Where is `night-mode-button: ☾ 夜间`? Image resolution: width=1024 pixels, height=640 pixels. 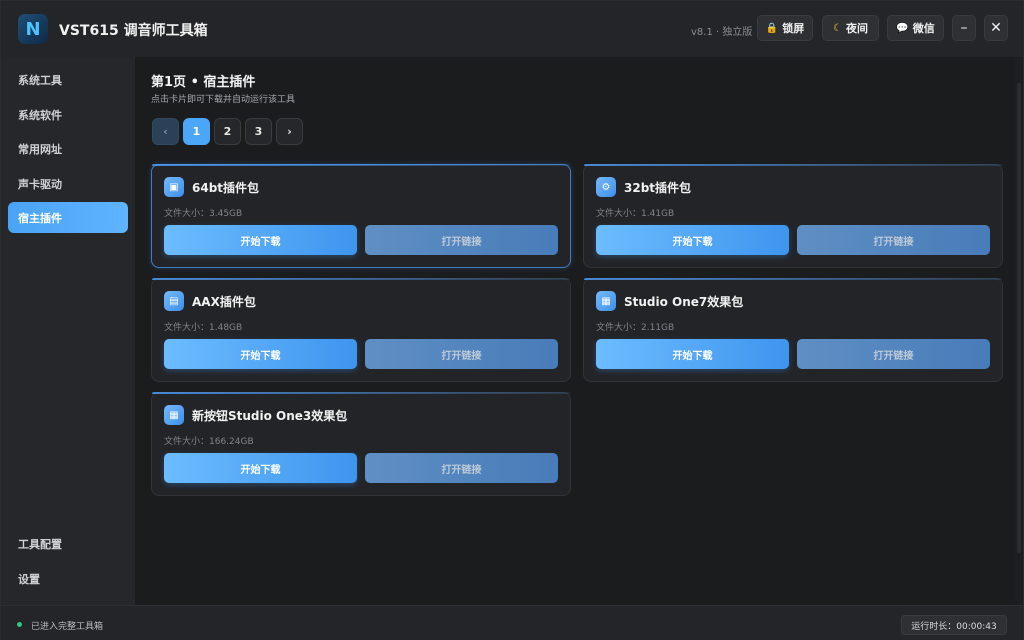 night-mode-button: ☾ 夜间 is located at coordinates (850, 28).